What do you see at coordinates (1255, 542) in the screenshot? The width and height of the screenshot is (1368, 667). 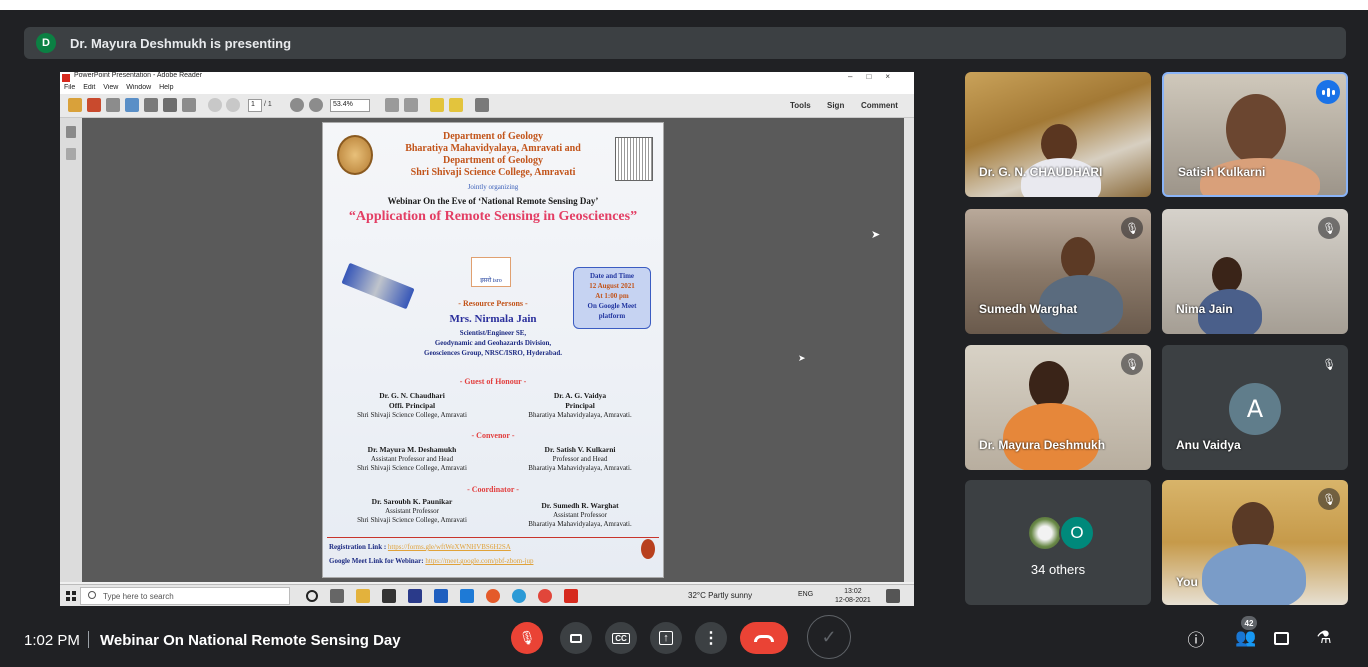 I see `participant-tile-you: 🎙 You` at bounding box center [1255, 542].